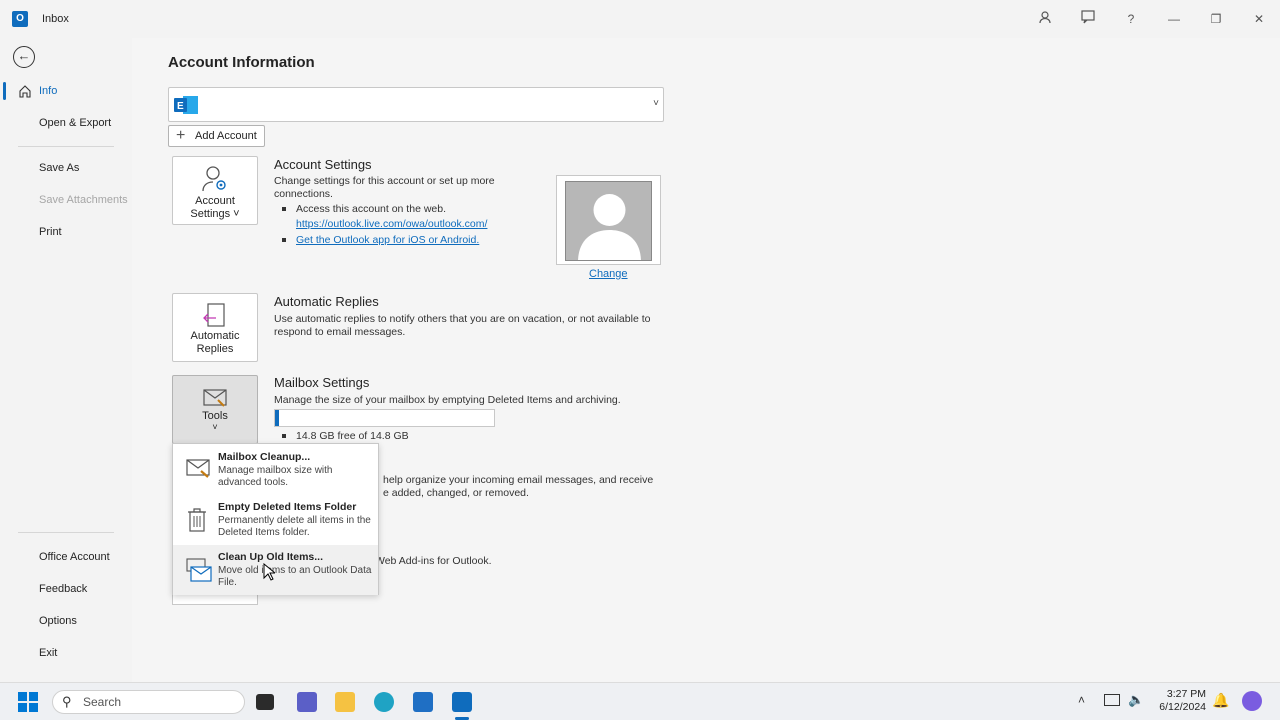 The height and width of the screenshot is (720, 1280). I want to click on account-settings-title: Account Settings, so click(323, 164).